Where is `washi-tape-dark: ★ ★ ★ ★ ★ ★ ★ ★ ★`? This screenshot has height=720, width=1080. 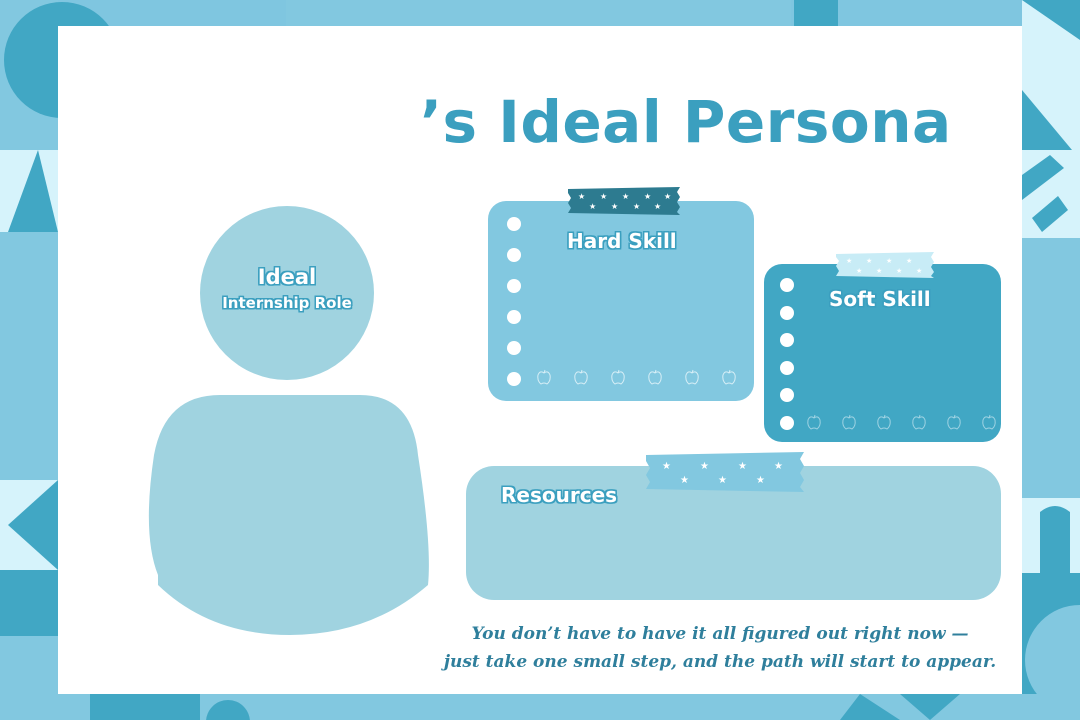
washi-tape-dark: ★ ★ ★ ★ ★ ★ ★ ★ ★ is located at coordinates (624, 201).